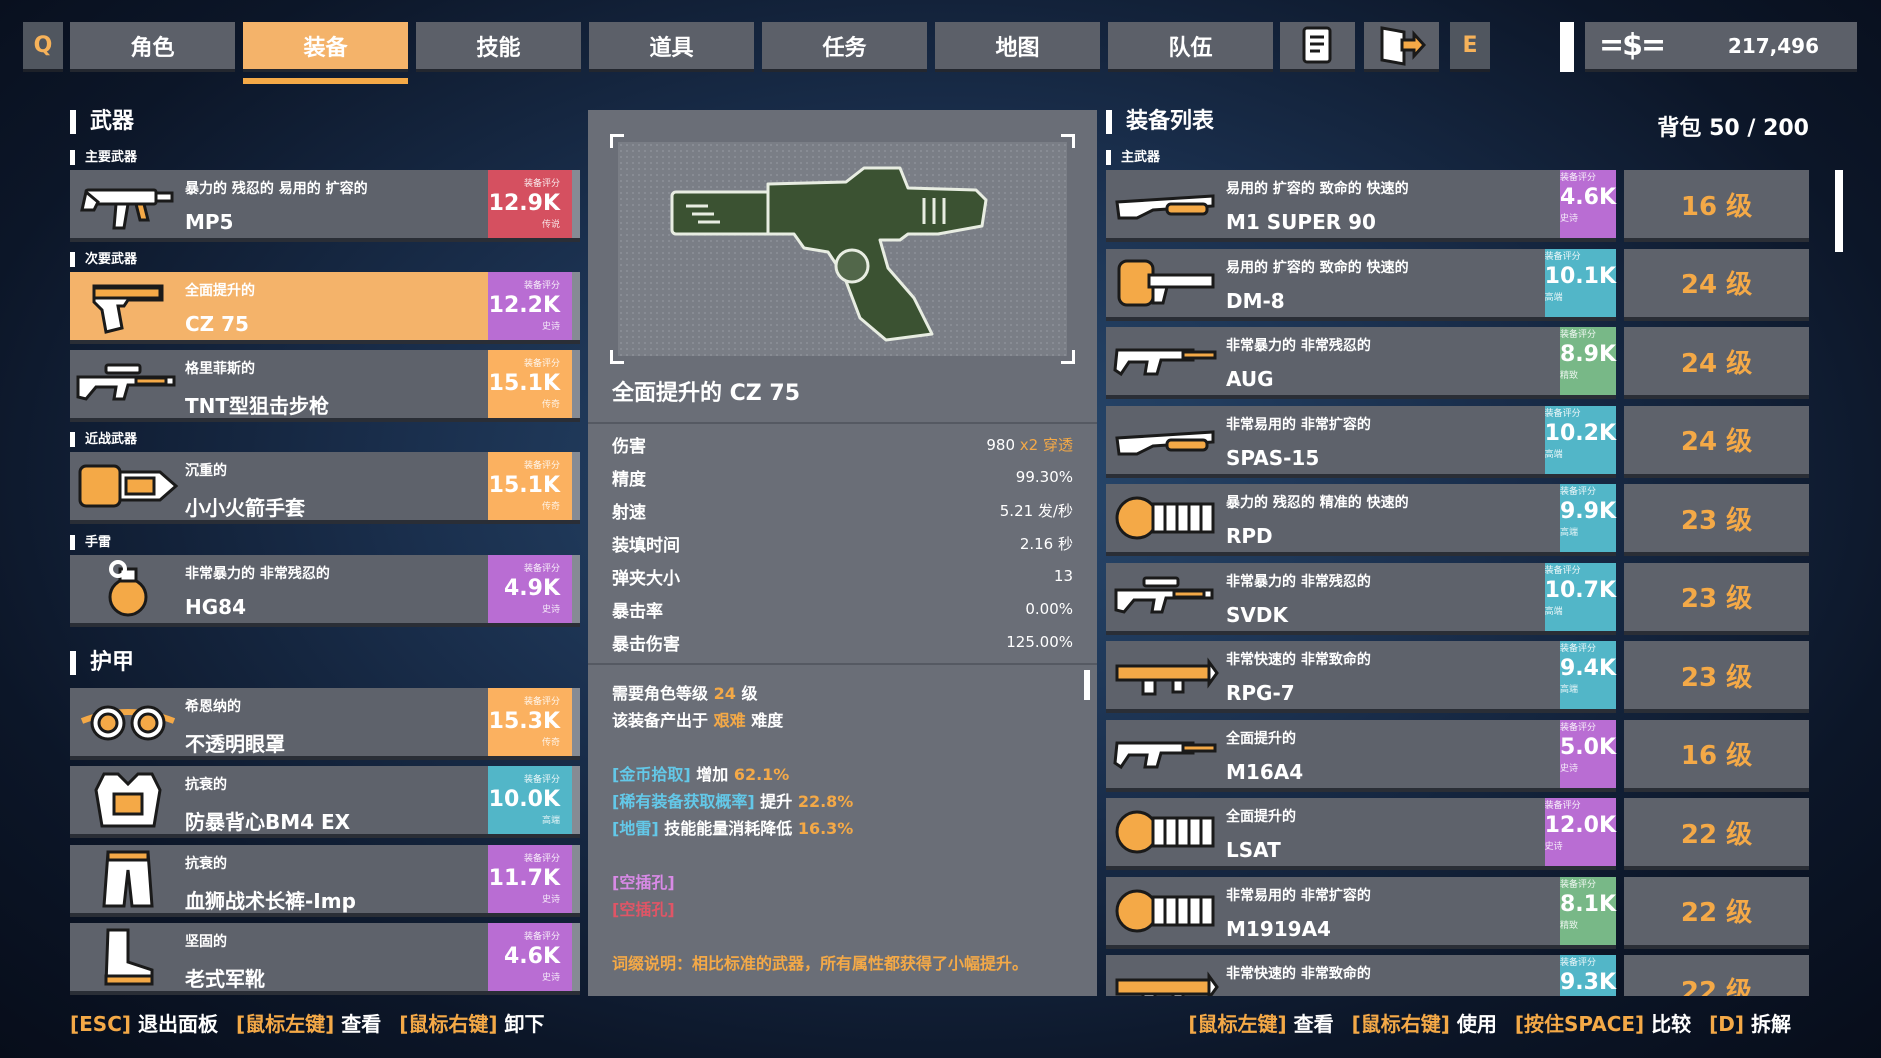 This screenshot has width=1881, height=1058. I want to click on item-name: 老式军靴, so click(225, 979).